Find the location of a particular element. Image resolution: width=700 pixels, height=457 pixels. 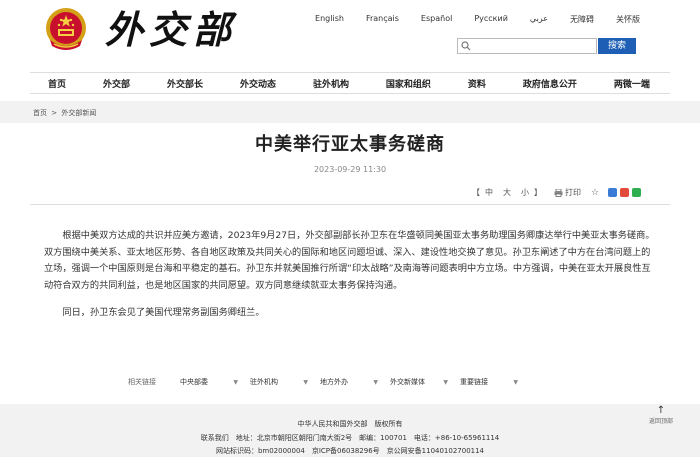

nav-item-ministry: 外交部 is located at coordinates (116, 83).